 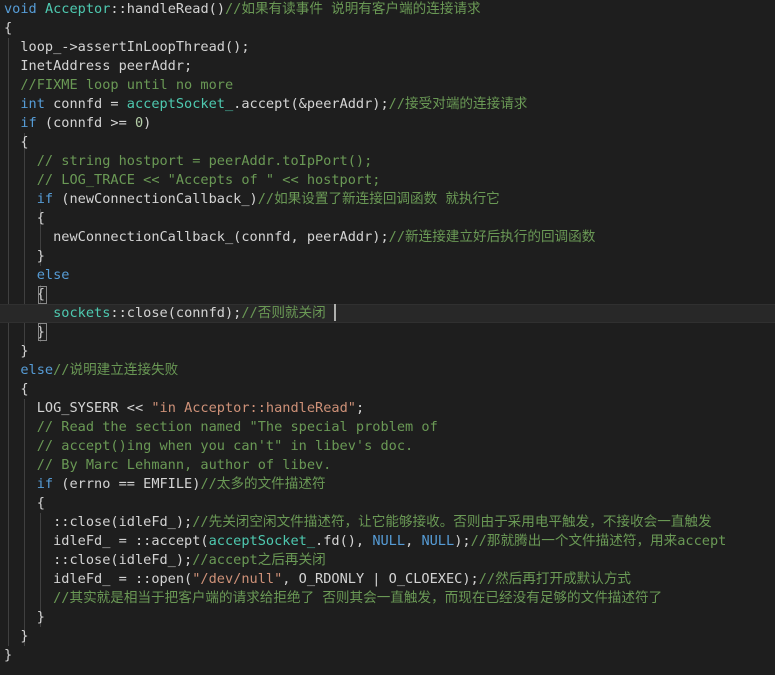 I want to click on code-token: Acceptor, so click(x=77, y=9).